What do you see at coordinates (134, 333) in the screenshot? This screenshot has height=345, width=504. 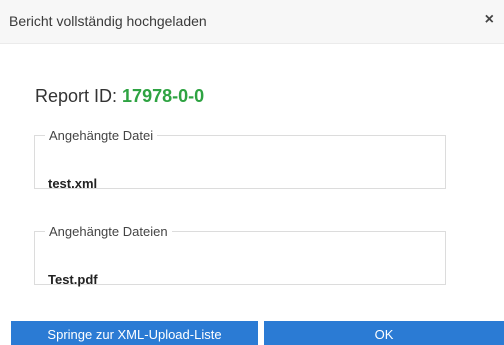 I see `go-to-xml-upload-list-button: Springe zur XML-Upload-Liste` at bounding box center [134, 333].